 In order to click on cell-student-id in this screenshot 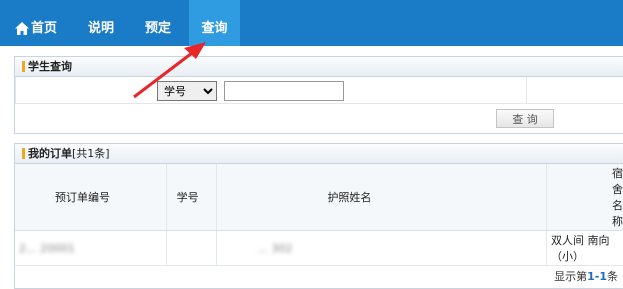, I will do `click(191, 248)`.